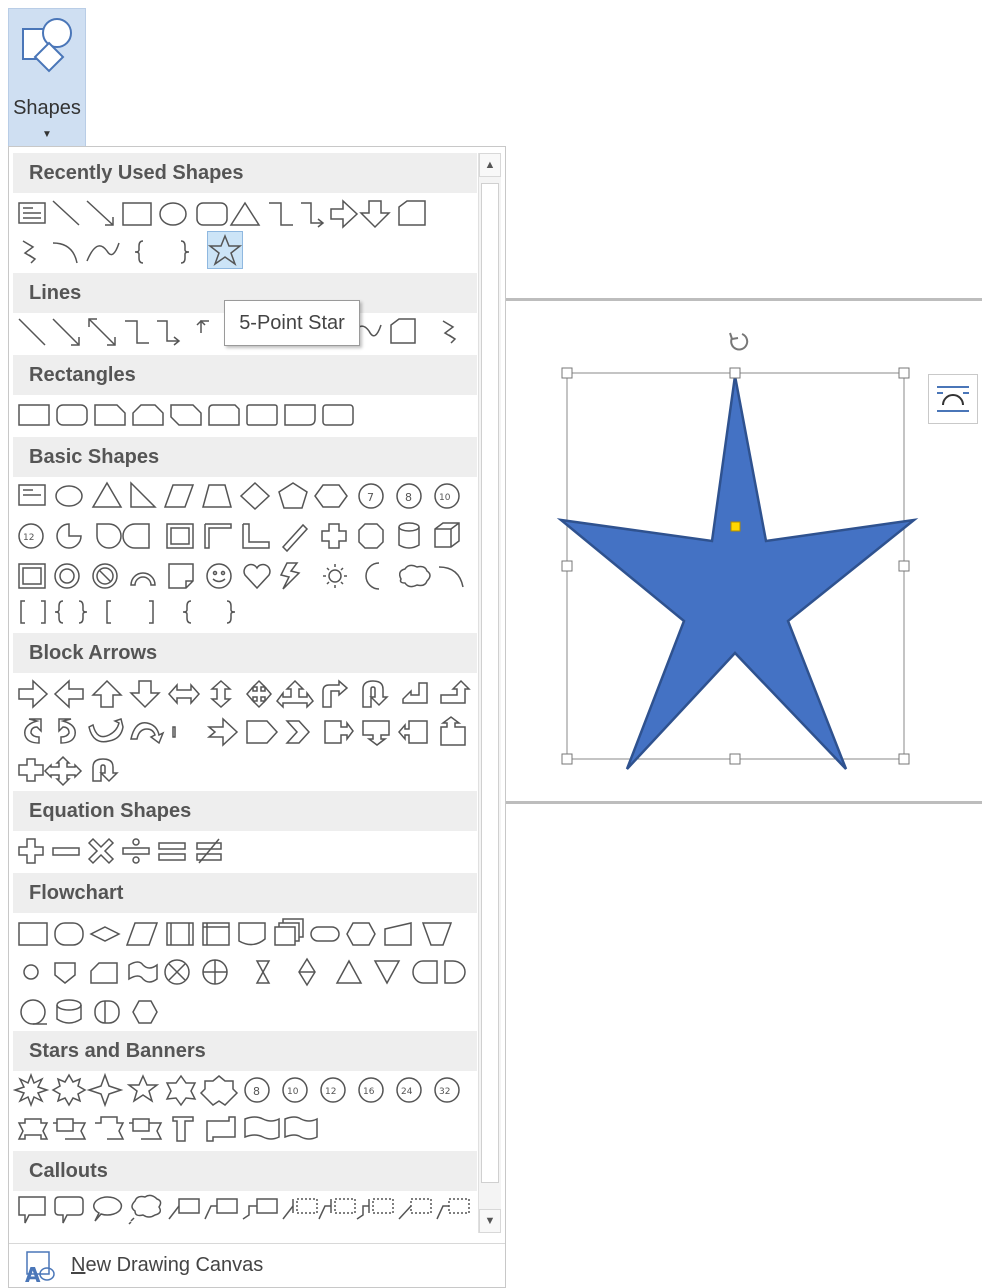 The image size is (982, 1288). Describe the element at coordinates (245, 1171) in the screenshot. I see `section-callouts: Callouts` at that location.